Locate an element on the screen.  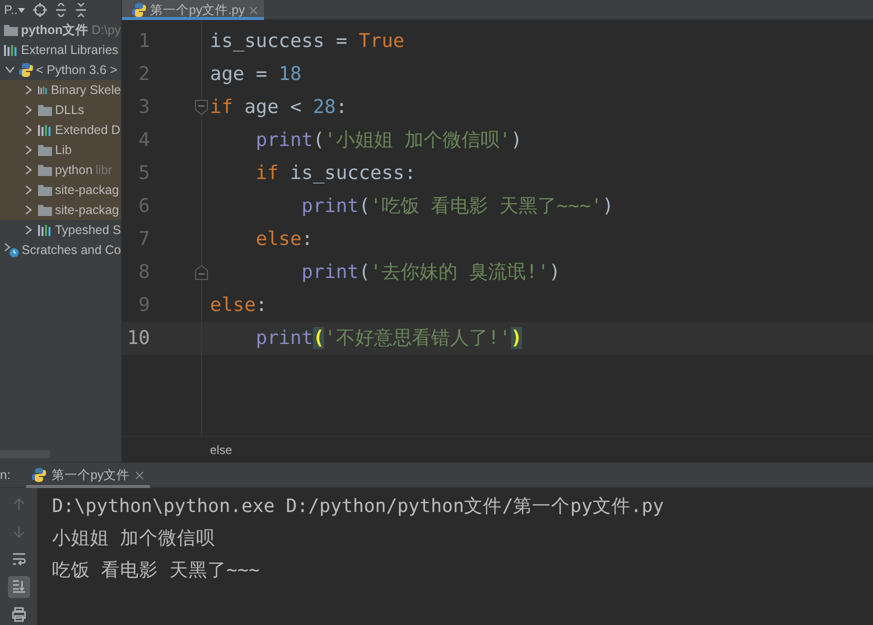
line-number: 1 is located at coordinates (144, 41).